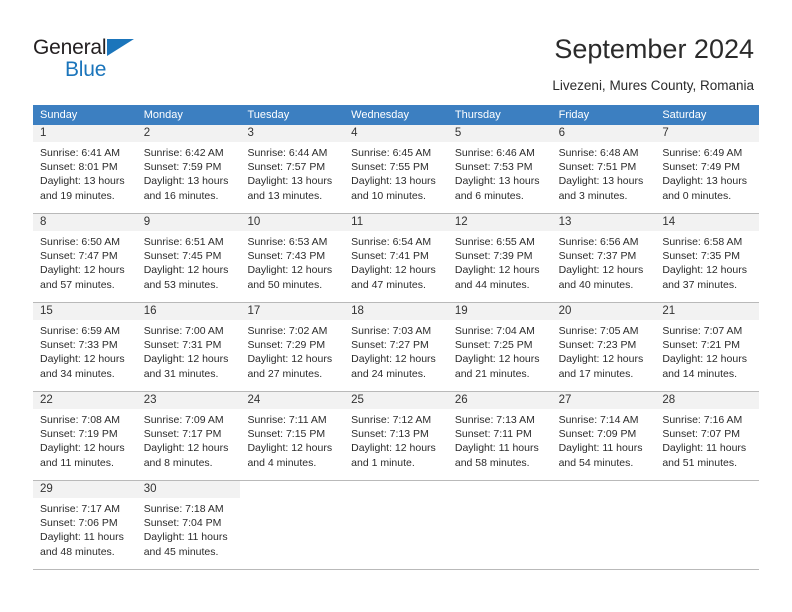  Describe the element at coordinates (188, 400) in the screenshot. I see `day-number: 23` at that location.